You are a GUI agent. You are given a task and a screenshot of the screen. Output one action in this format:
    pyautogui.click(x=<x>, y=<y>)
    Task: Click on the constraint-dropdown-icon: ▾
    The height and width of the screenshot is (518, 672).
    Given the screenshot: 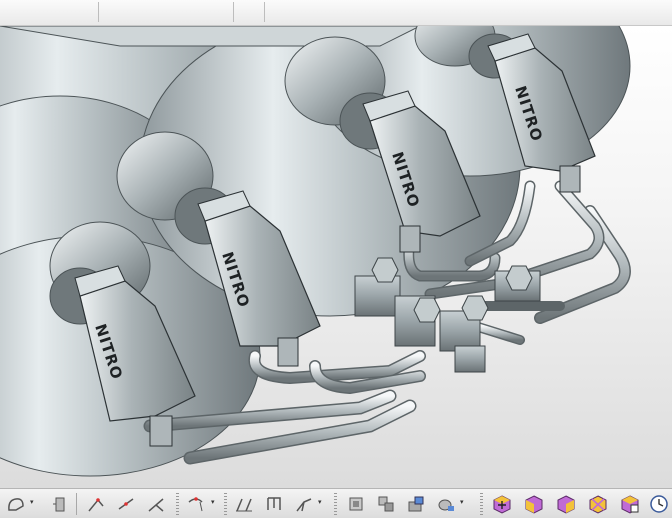 What is the action you would take?
    pyautogui.click(x=321, y=503)
    